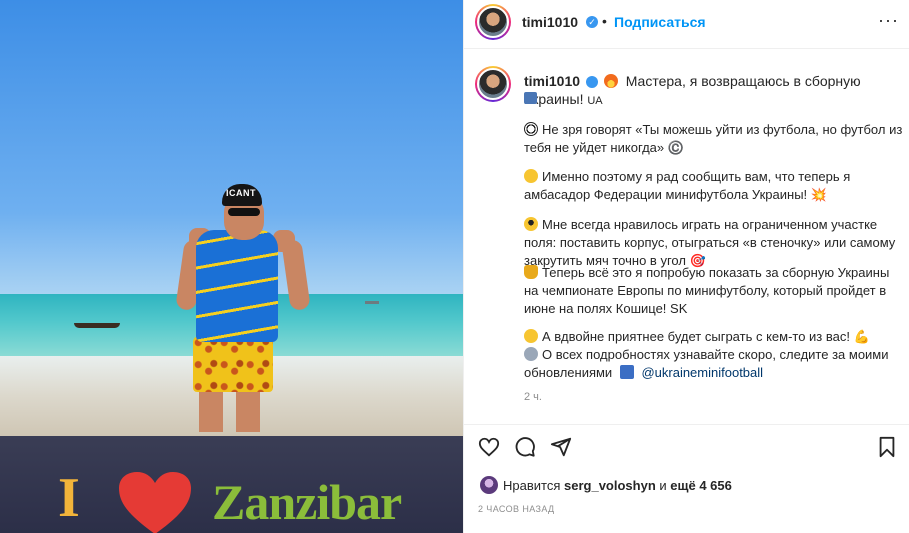 The height and width of the screenshot is (533, 909). What do you see at coordinates (552, 81) in the screenshot?
I see `caption-username: timi1010` at bounding box center [552, 81].